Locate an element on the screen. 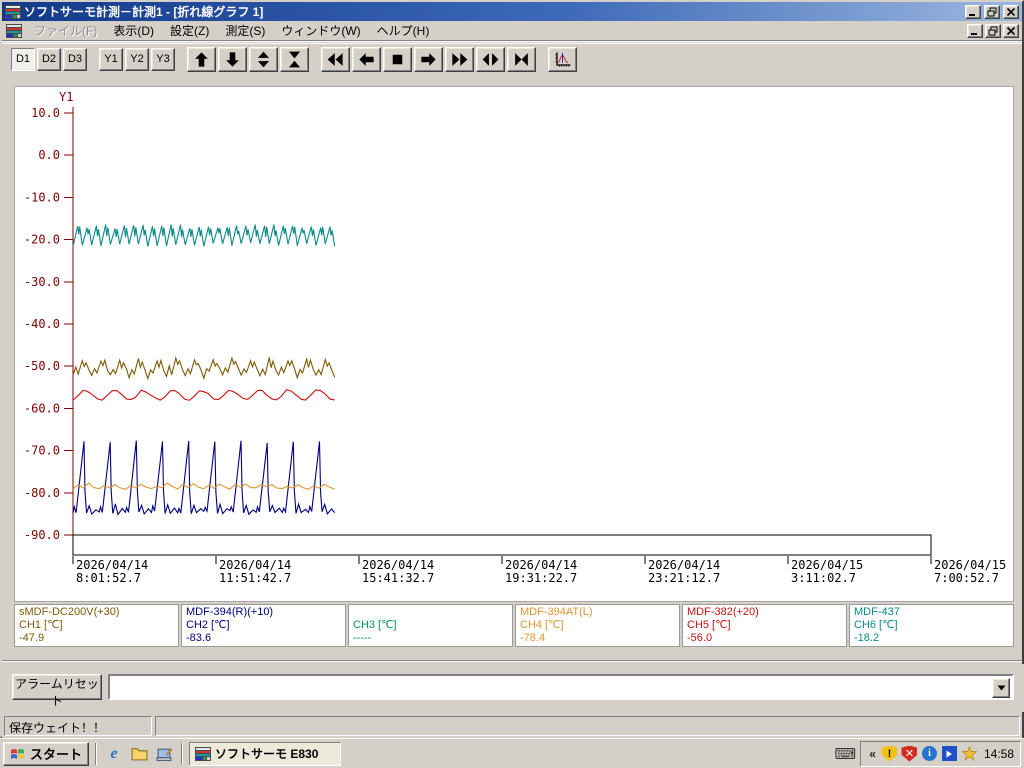  child-restore-button is located at coordinates (993, 30).